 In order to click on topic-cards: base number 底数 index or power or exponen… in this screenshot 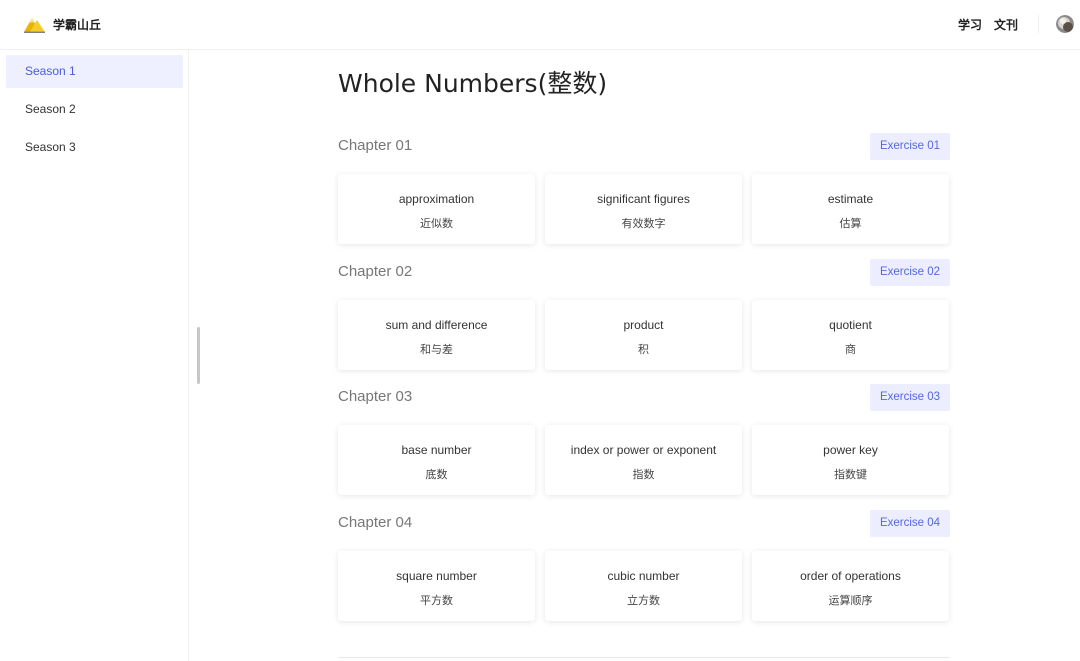, I will do `click(644, 460)`.